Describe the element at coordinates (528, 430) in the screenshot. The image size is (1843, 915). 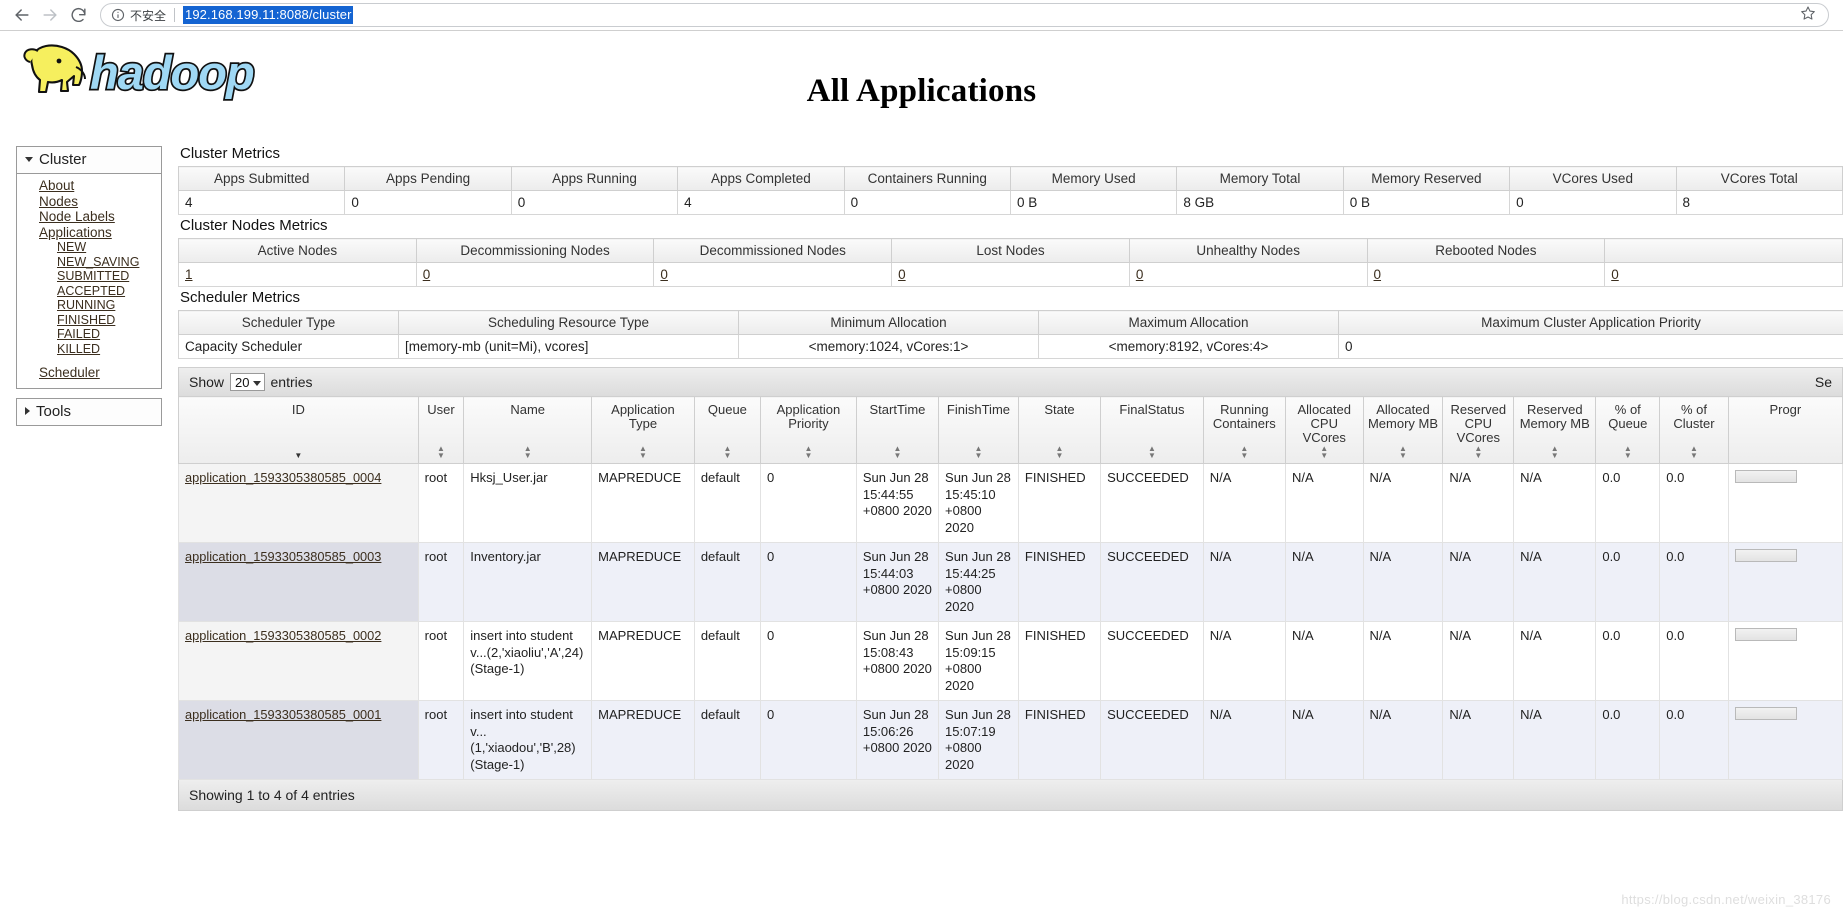
I see `th-name: Name ▲ ▼` at that location.